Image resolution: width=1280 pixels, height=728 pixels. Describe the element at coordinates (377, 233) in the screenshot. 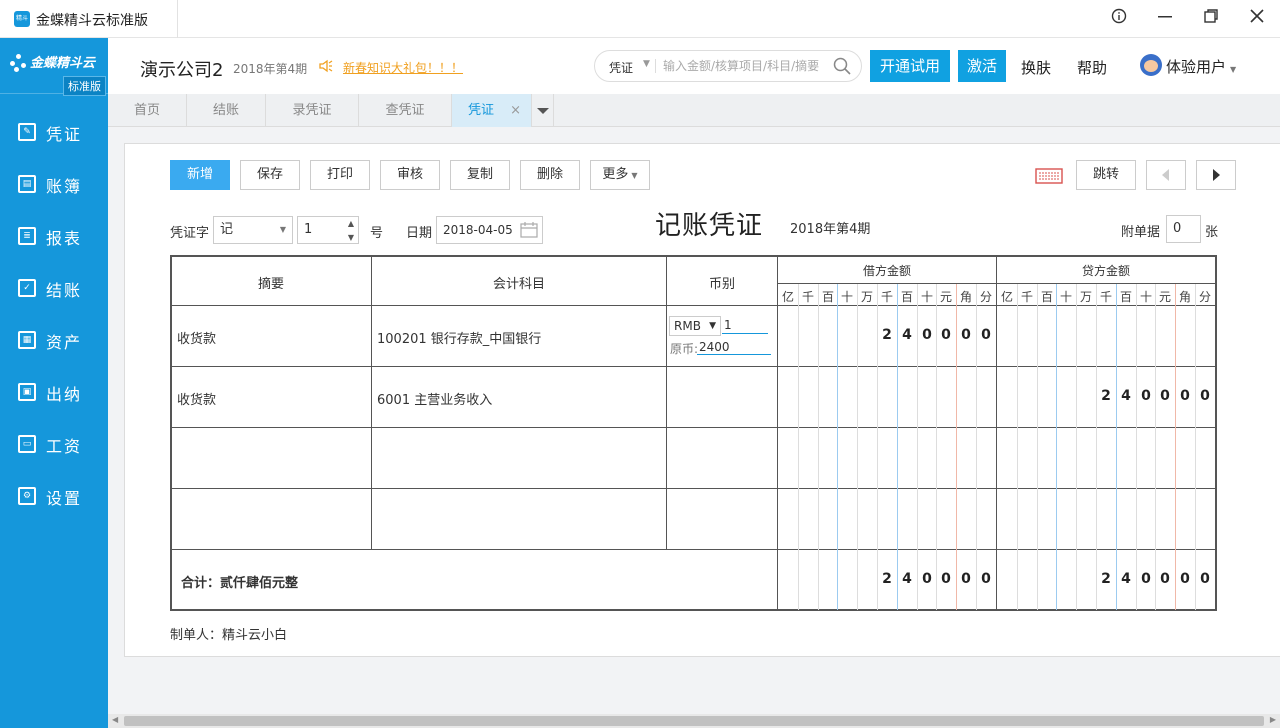

I see `number-suffix: 号` at that location.